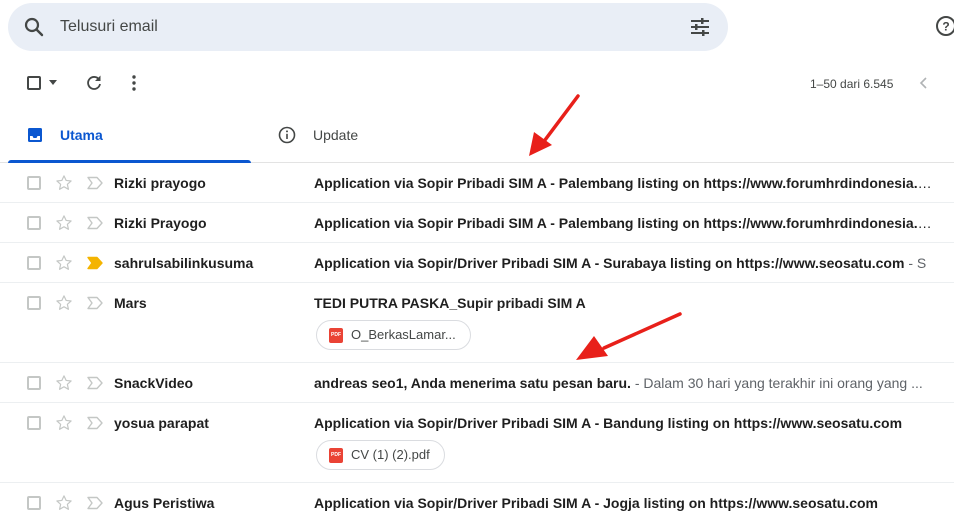  What do you see at coordinates (161, 423) in the screenshot?
I see `email-sender: yosua parapat` at bounding box center [161, 423].